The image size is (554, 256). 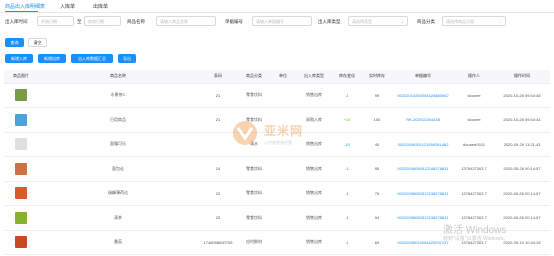 I want to click on export-button: 导出, so click(x=127, y=58).